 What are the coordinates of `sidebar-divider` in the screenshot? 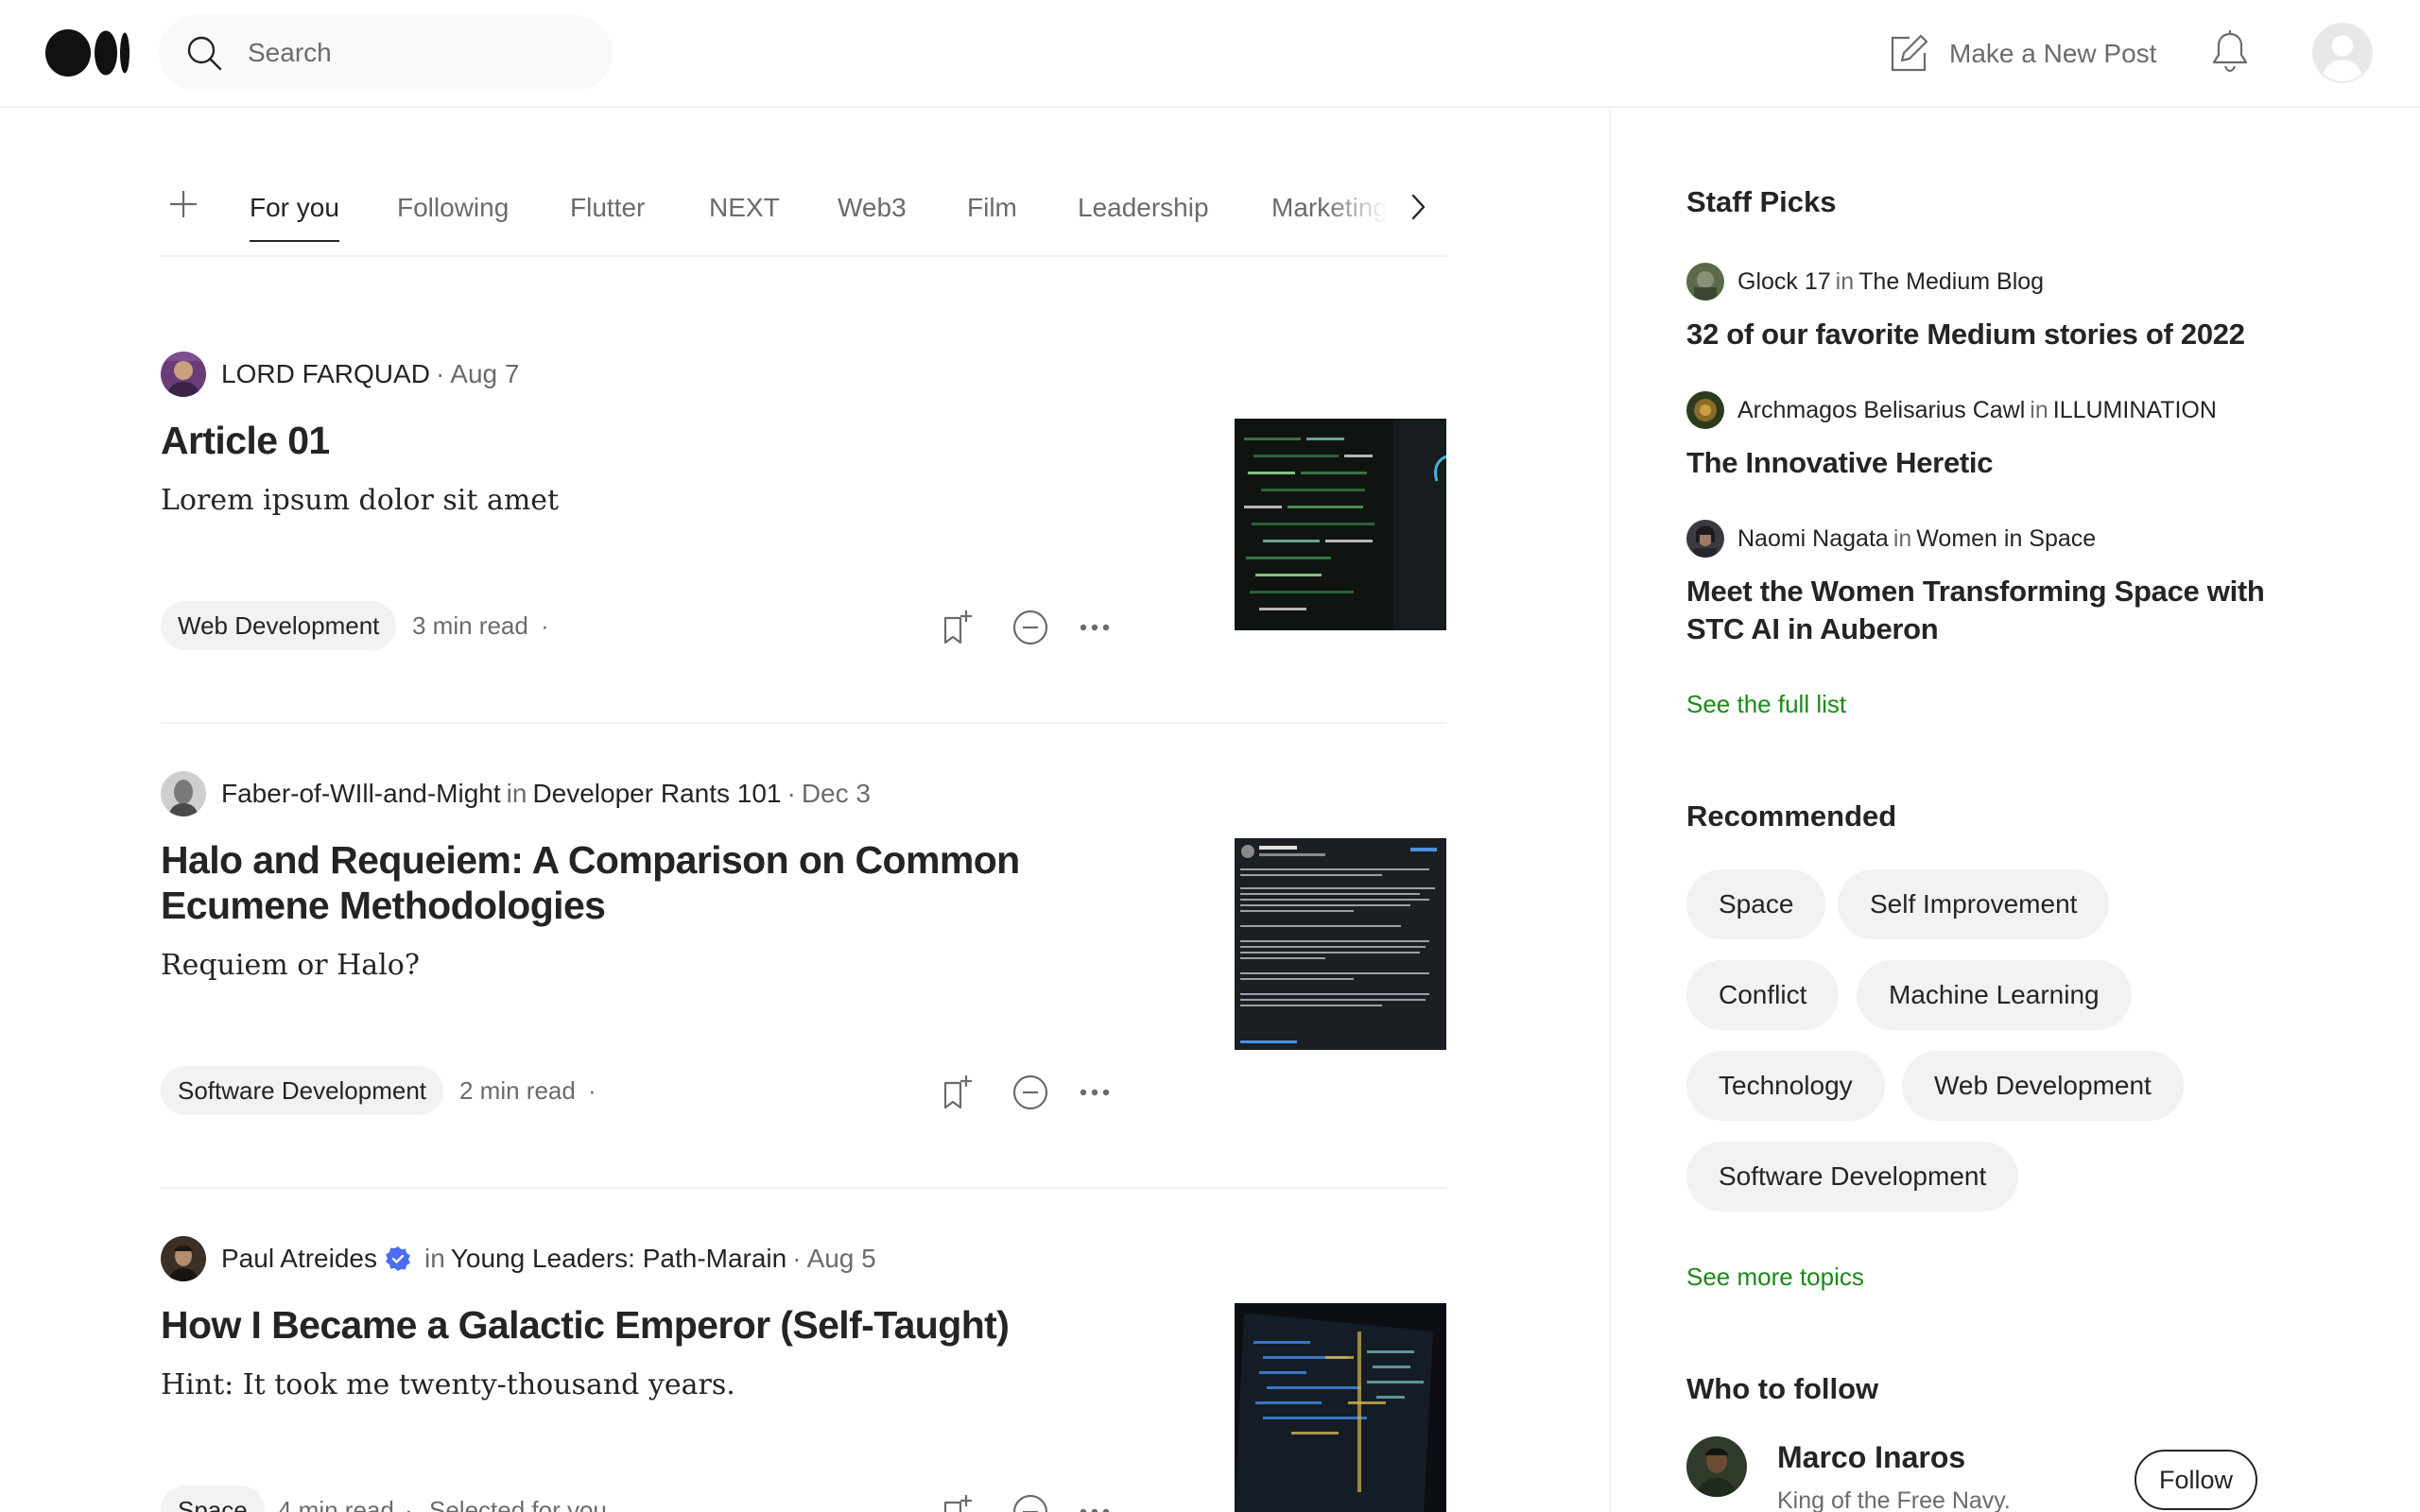 It's located at (1610, 811).